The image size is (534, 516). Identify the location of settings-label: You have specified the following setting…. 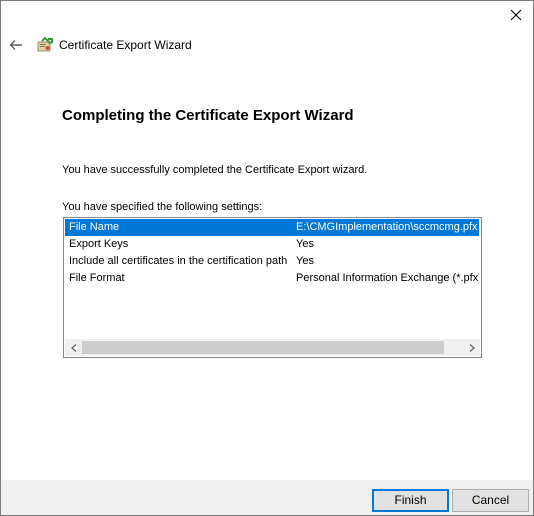
(162, 207).